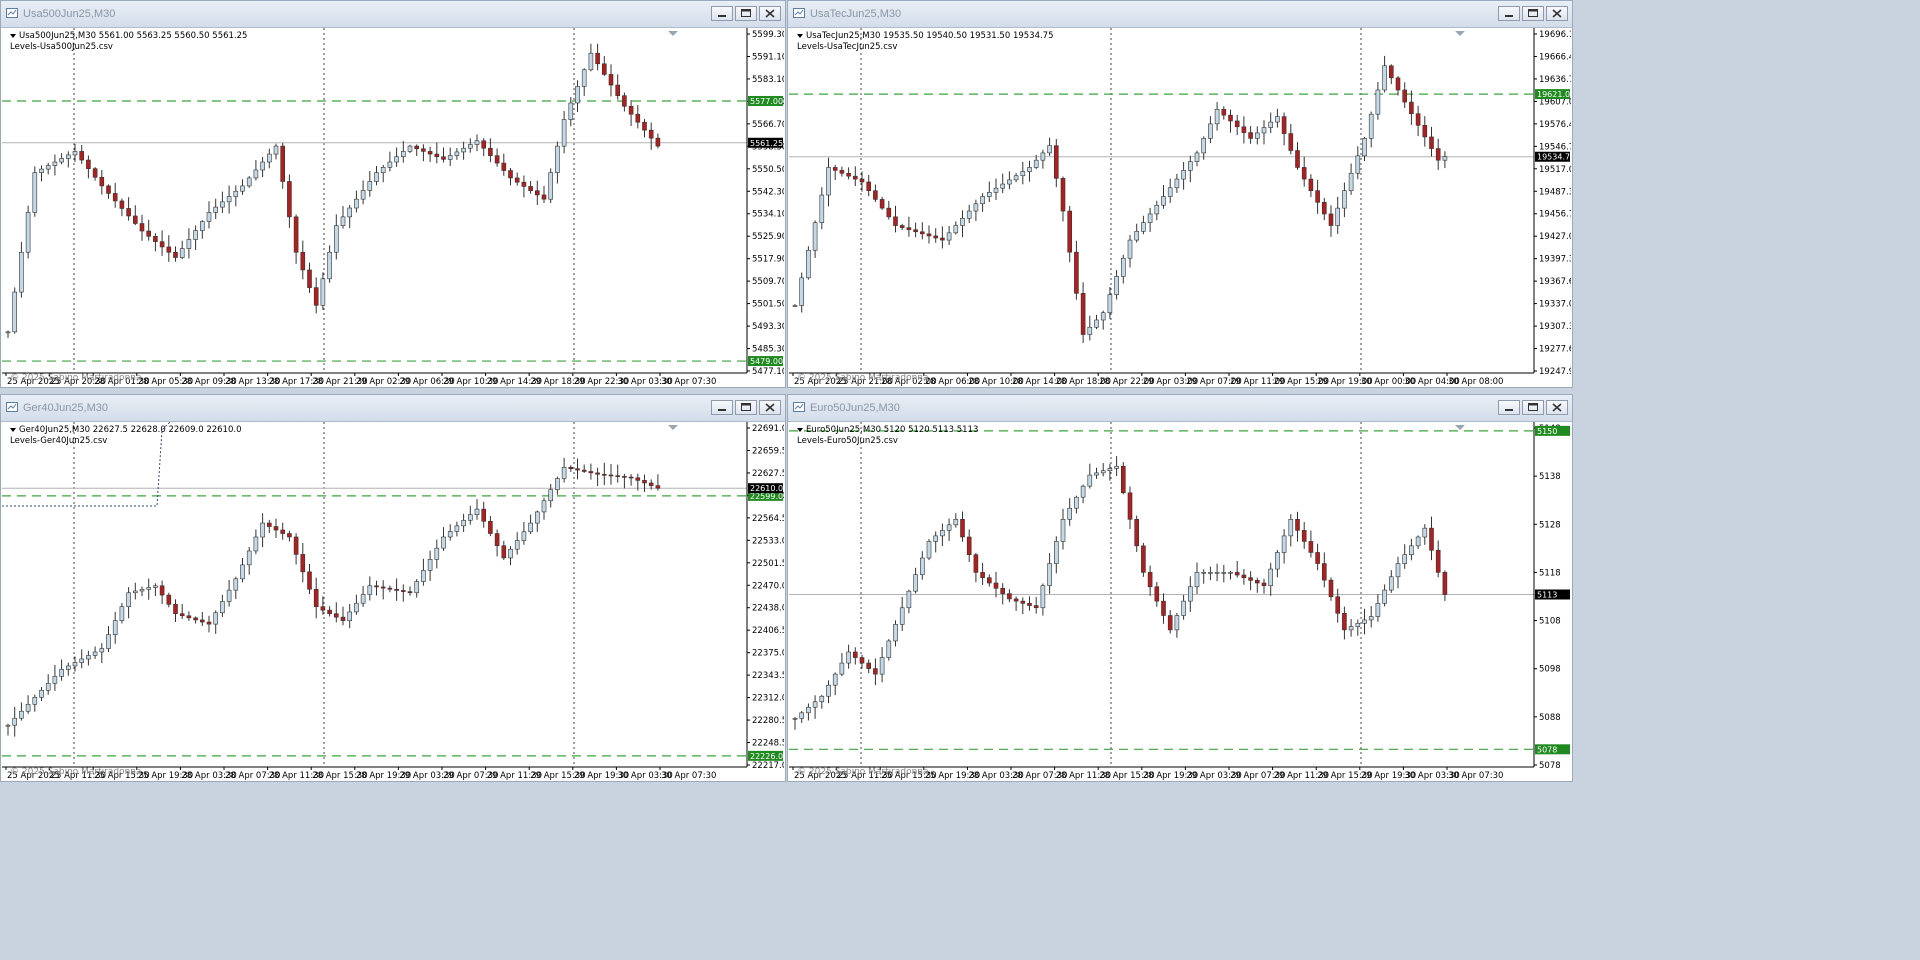  What do you see at coordinates (768, 699) in the screenshot?
I see `price-tick-label: 22312.0` at bounding box center [768, 699].